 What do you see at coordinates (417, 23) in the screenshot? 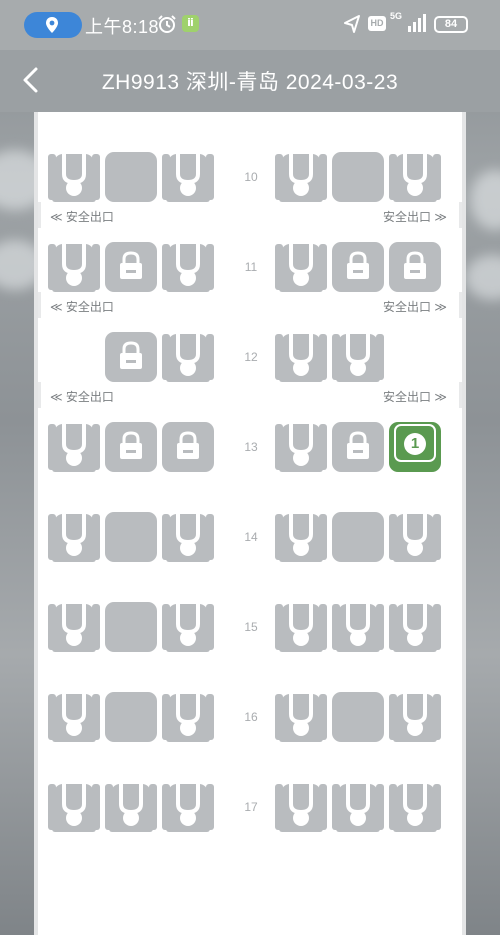
I see `signal-icon` at bounding box center [417, 23].